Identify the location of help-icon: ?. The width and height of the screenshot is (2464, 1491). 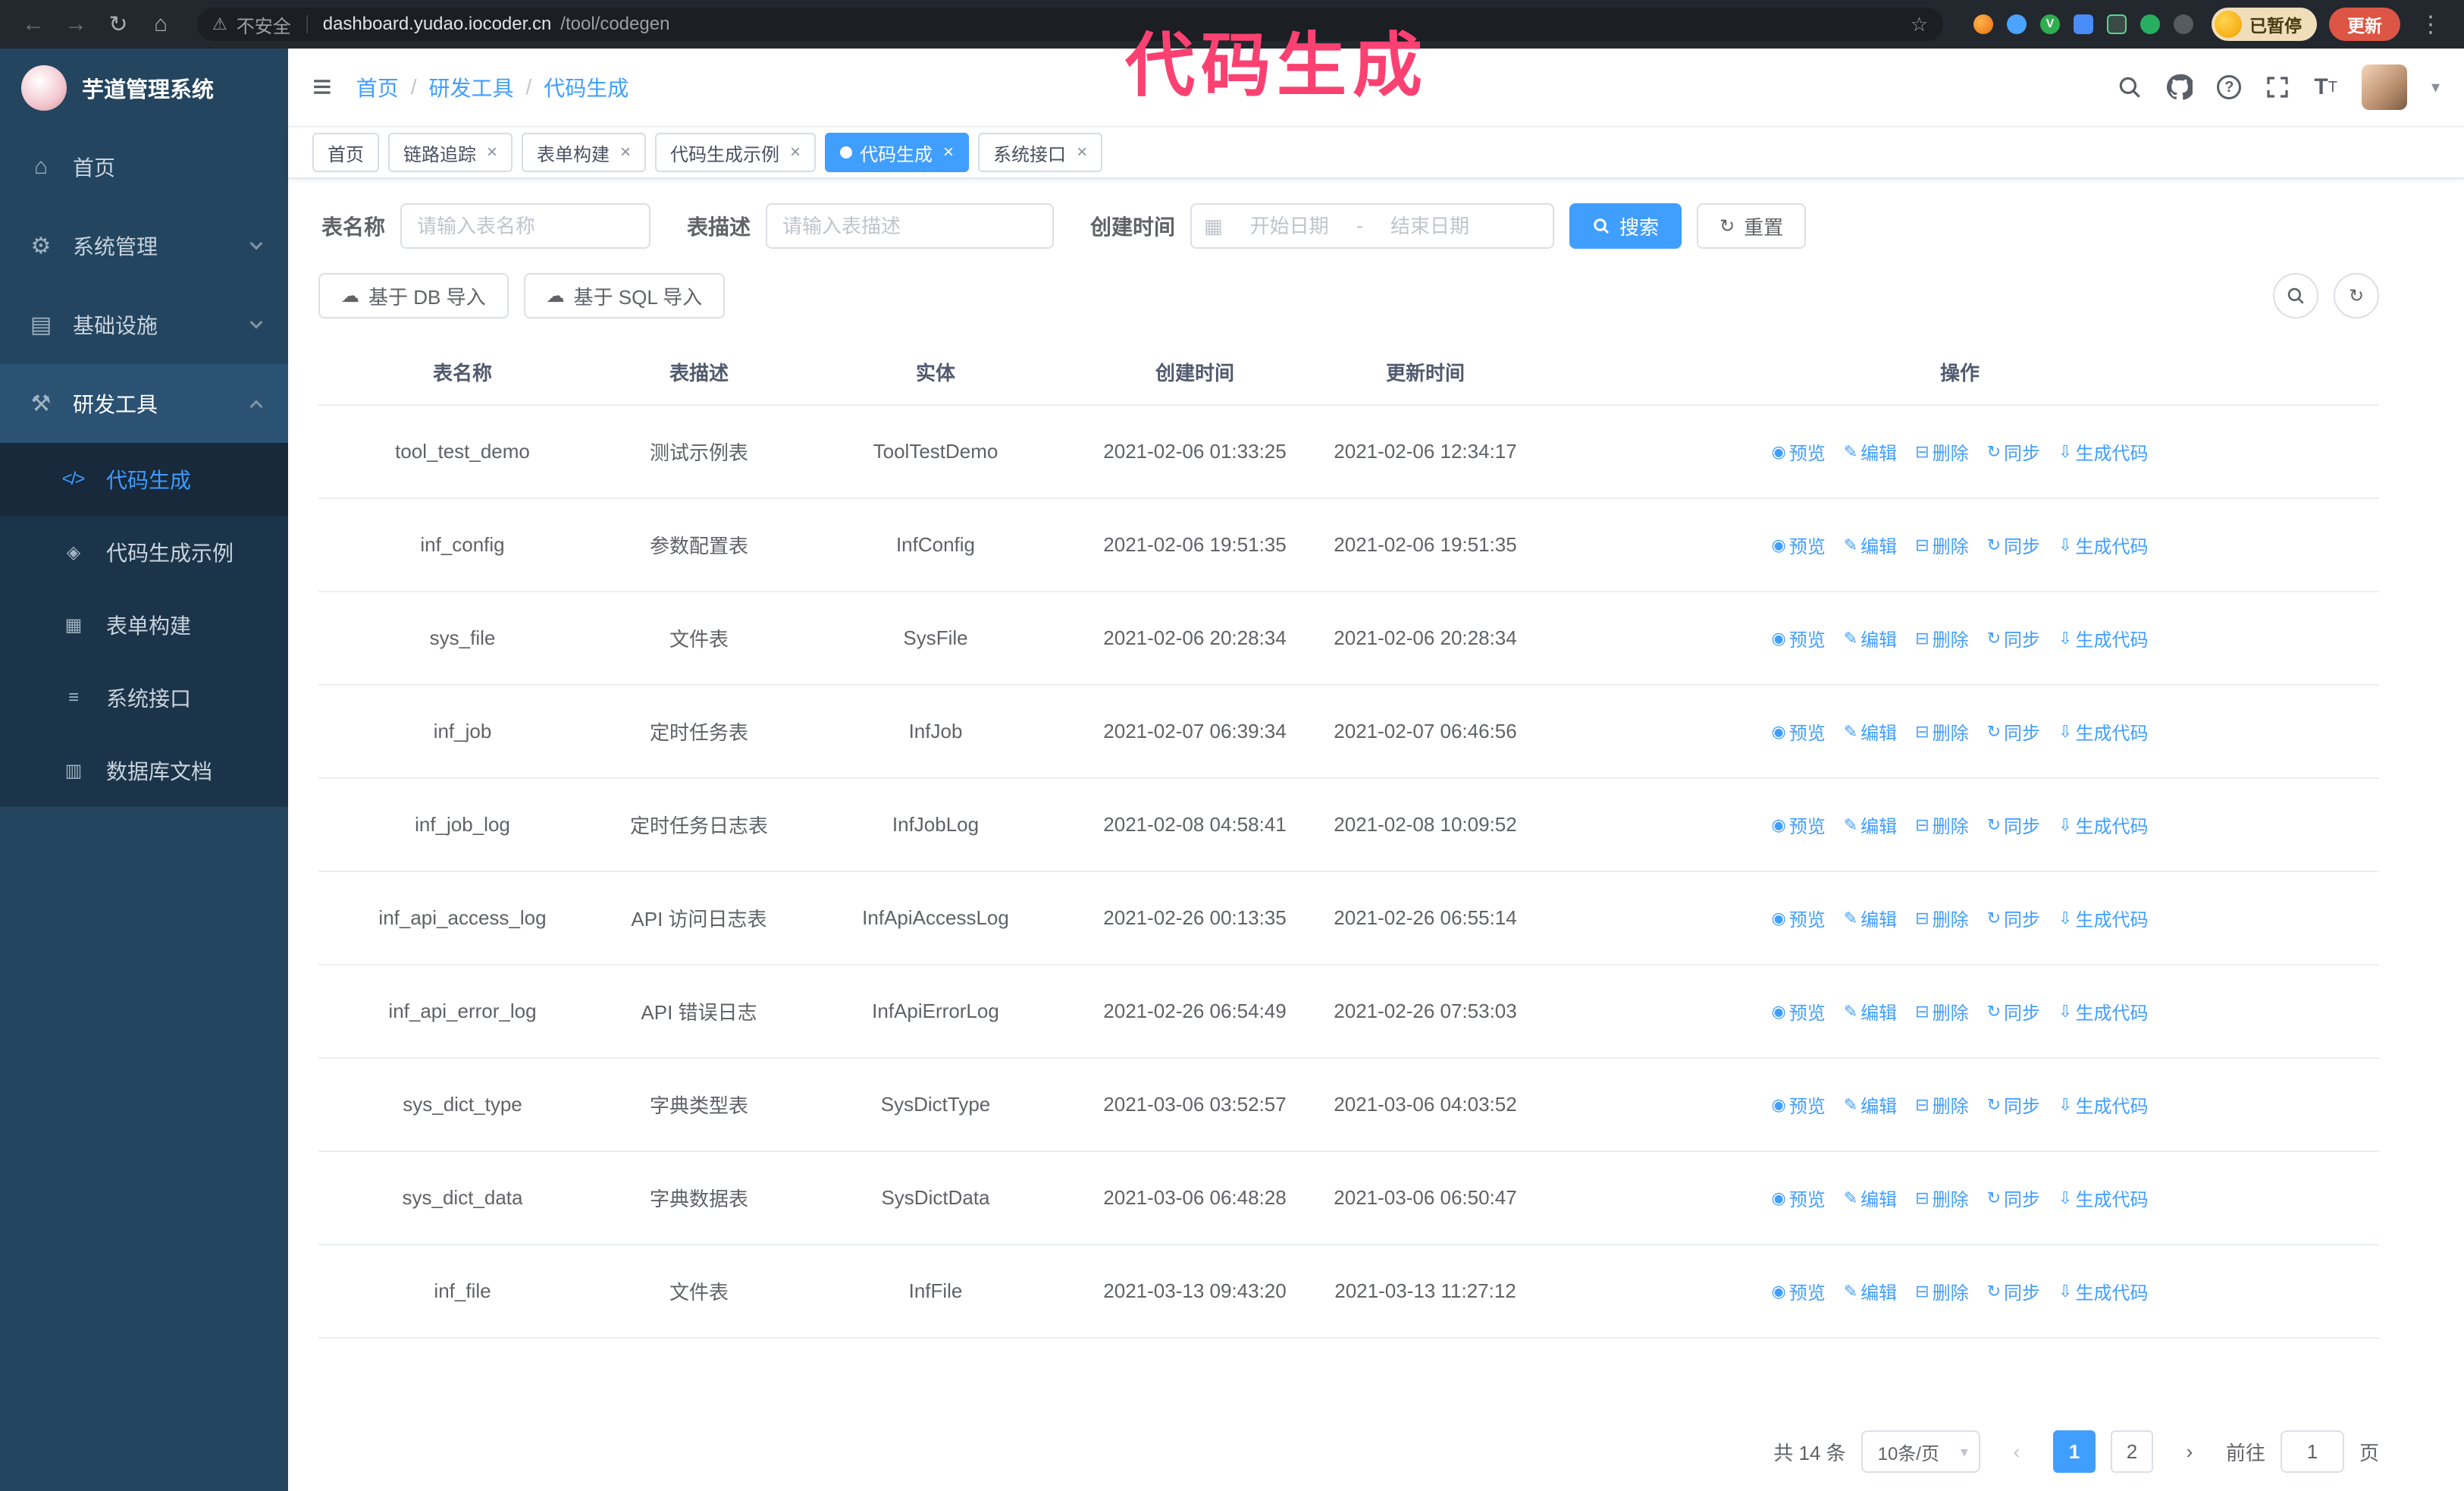
(2230, 87).